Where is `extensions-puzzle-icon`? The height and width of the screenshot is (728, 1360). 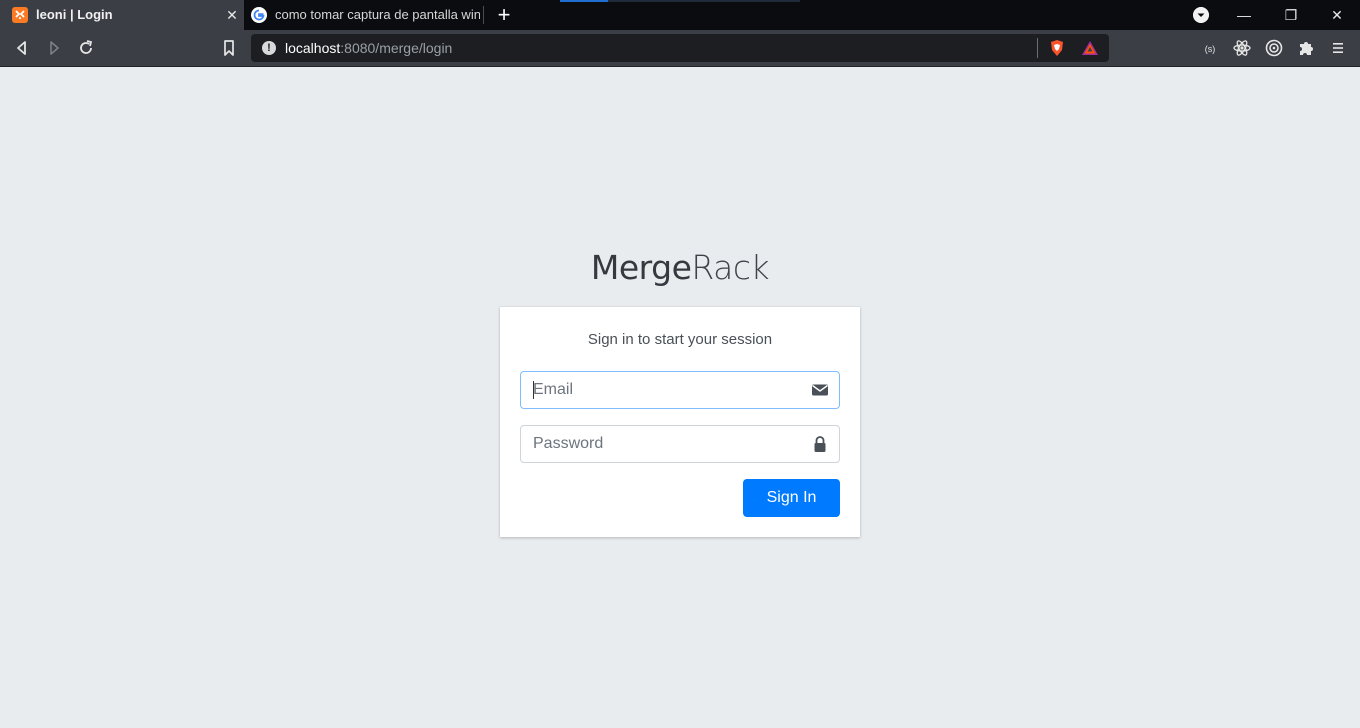
extensions-puzzle-icon is located at coordinates (1306, 48).